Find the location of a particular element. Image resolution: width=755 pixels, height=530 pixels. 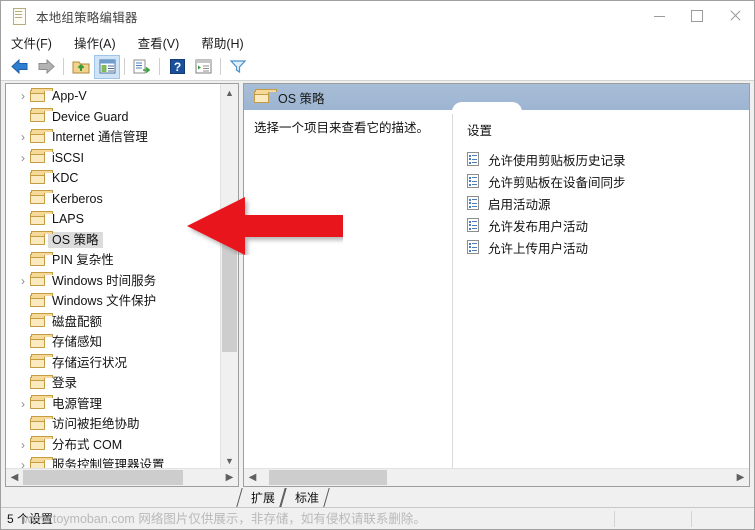

tree-item: ›存储运行状况 is located at coordinates (113, 363).